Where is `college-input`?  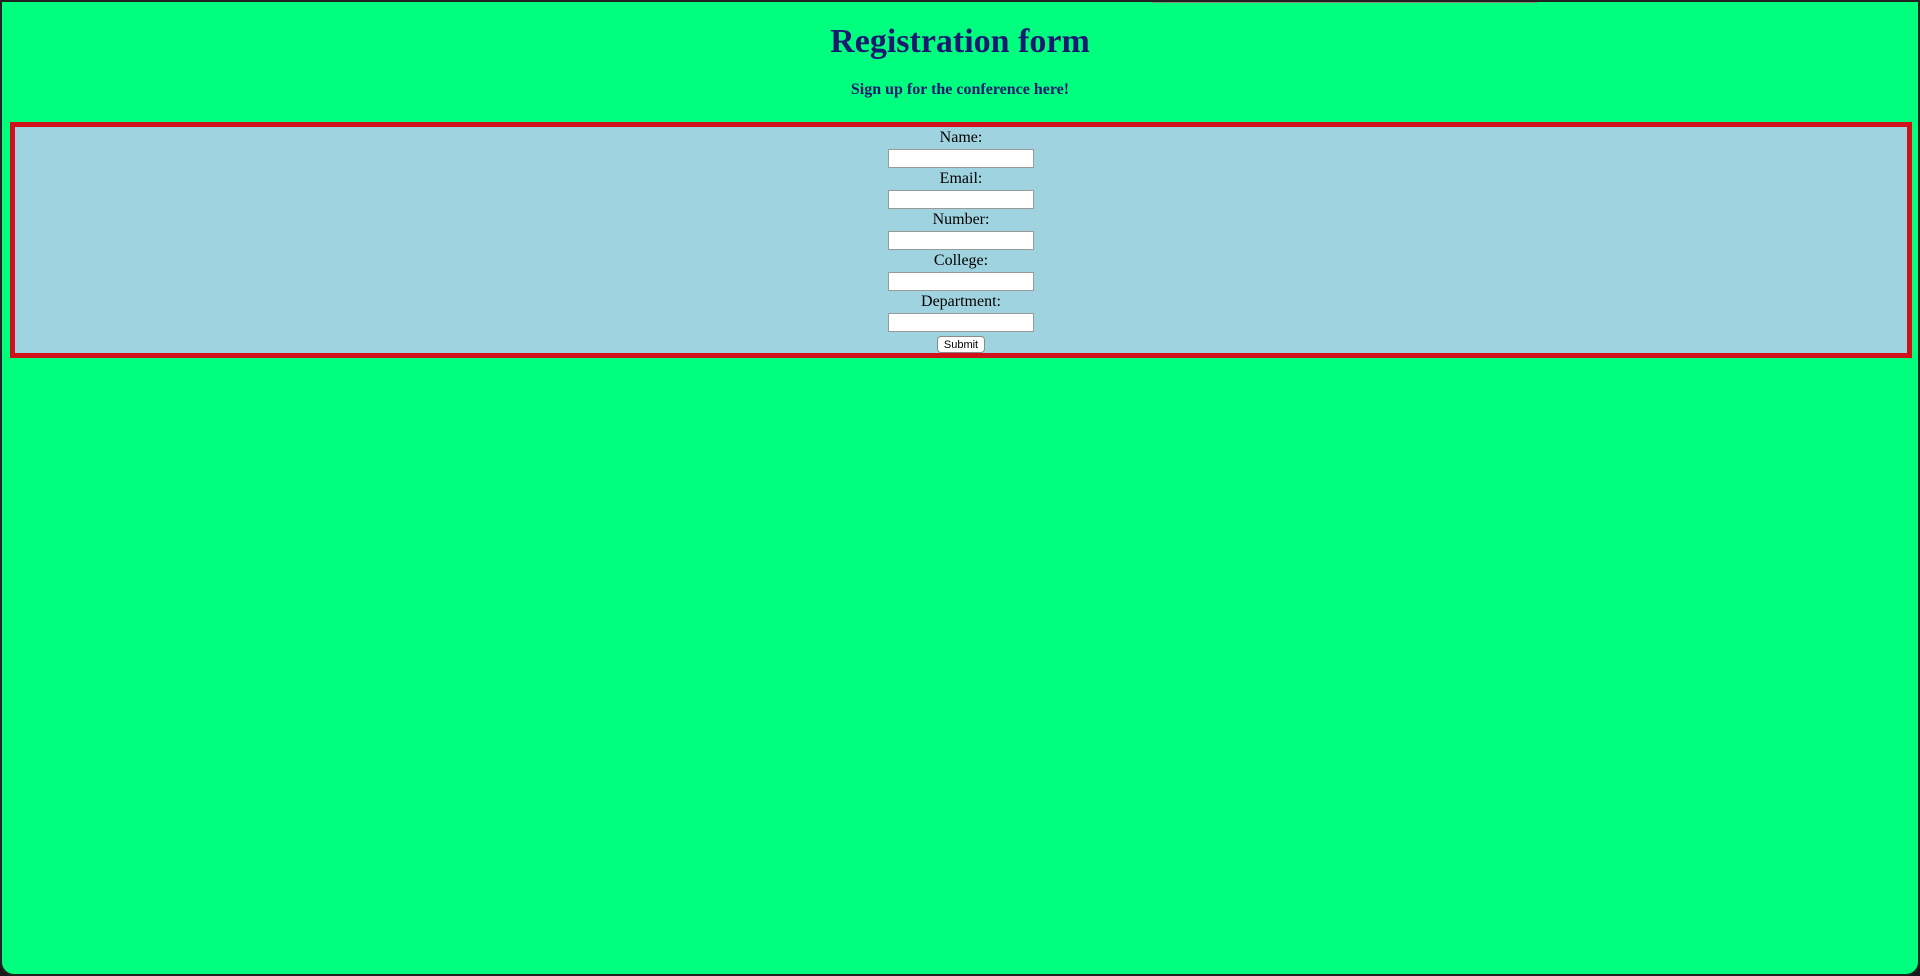 college-input is located at coordinates (961, 281).